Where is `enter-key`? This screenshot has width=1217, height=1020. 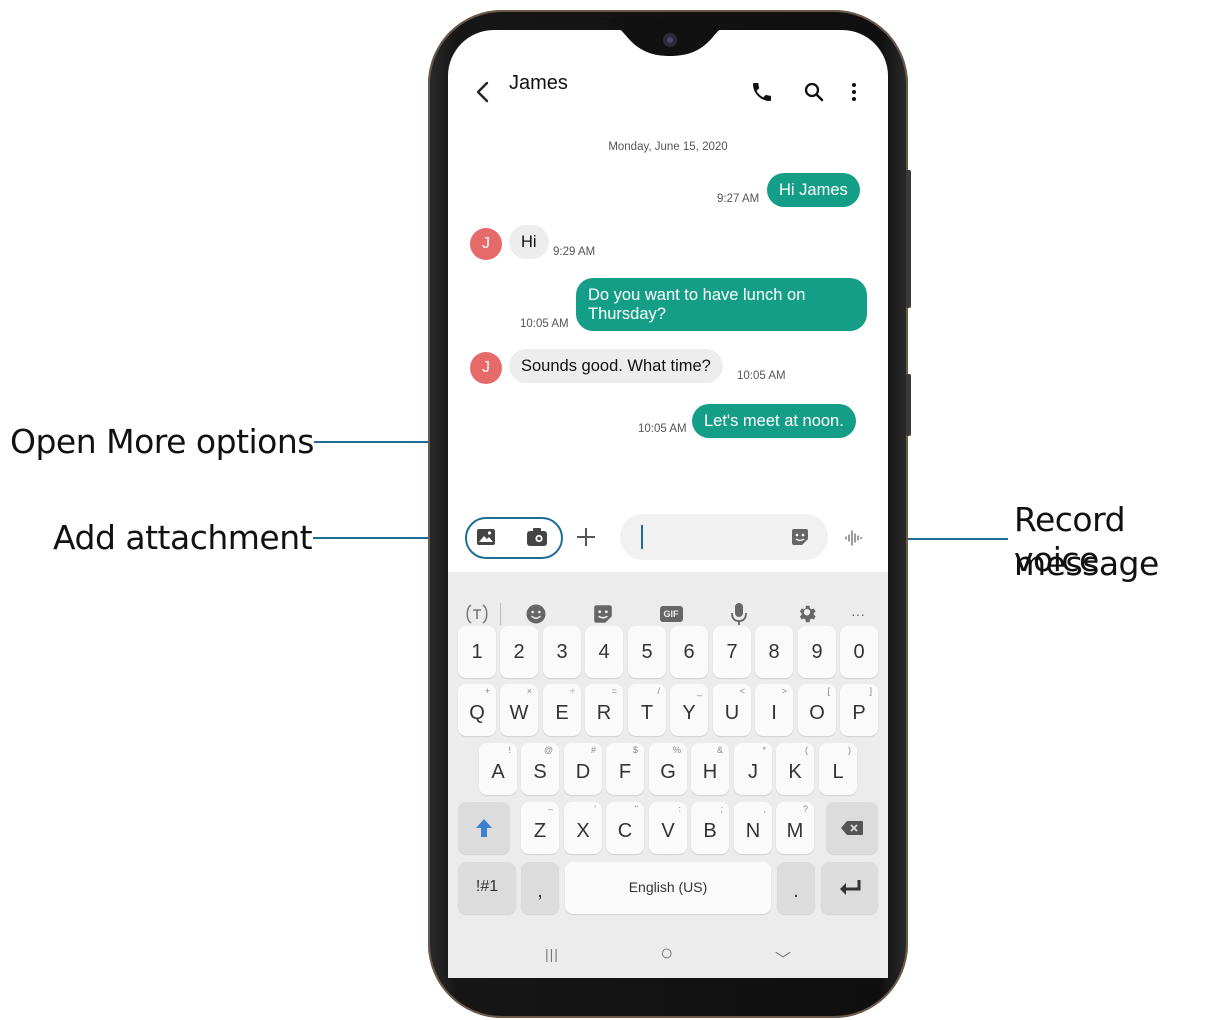 enter-key is located at coordinates (849, 888).